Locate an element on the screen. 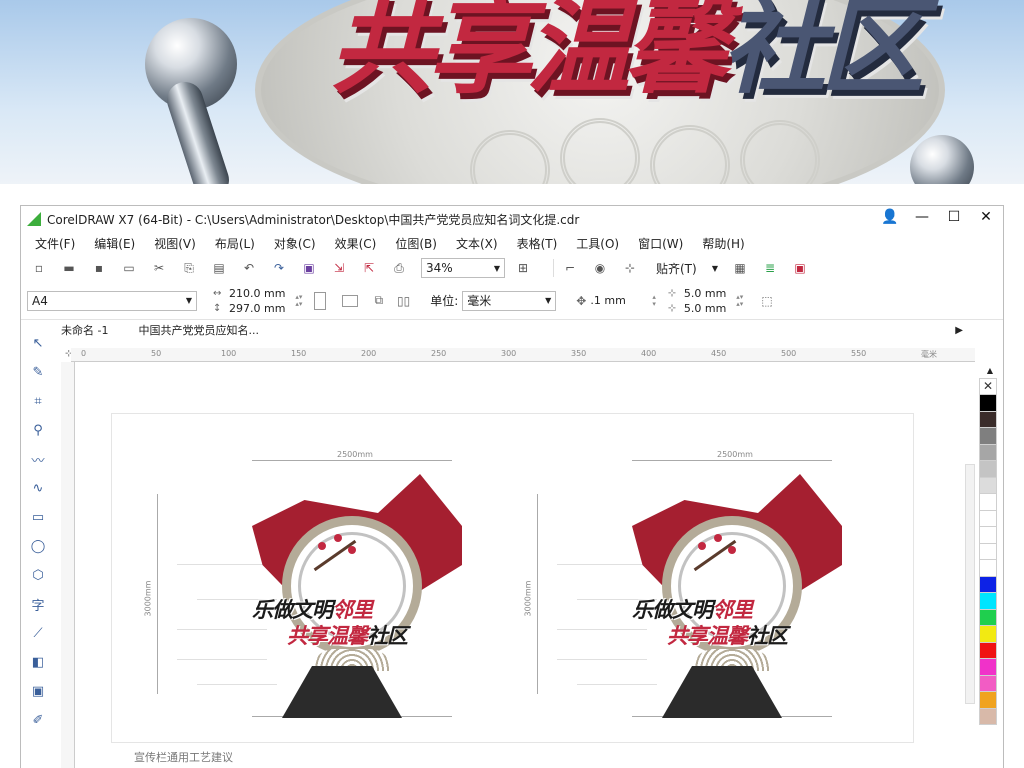  menu-tools: 工具(O) is located at coordinates (597, 243).